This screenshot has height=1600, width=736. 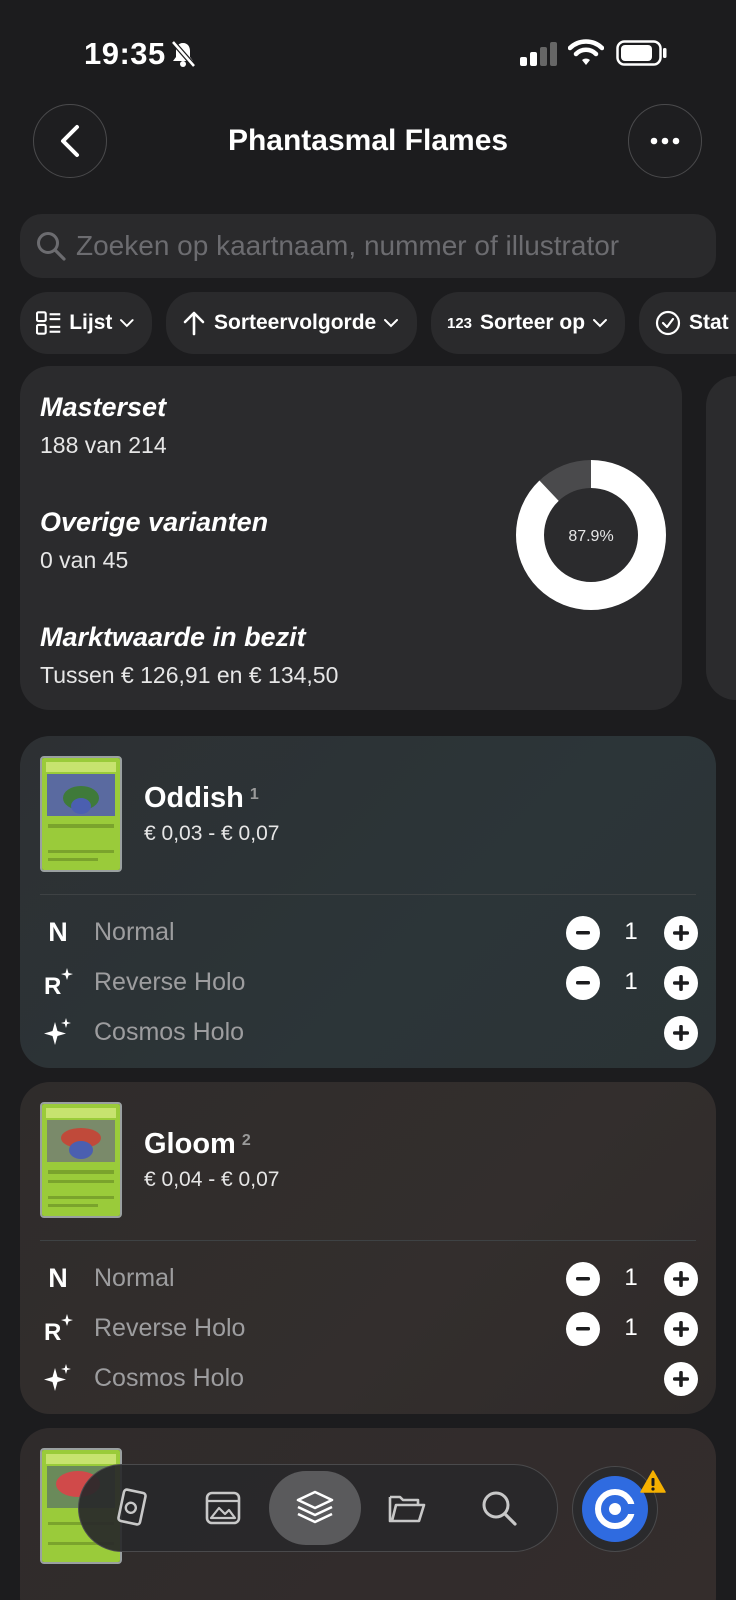 I want to click on layers-icon, so click(x=315, y=1507).